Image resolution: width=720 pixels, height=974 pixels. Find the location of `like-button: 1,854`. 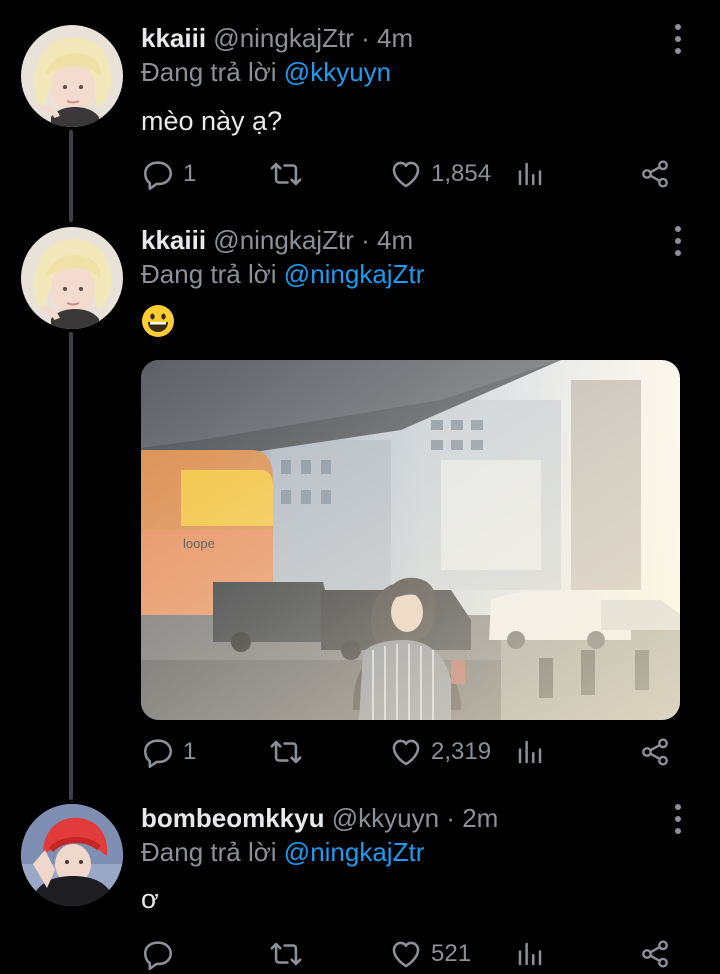

like-button: 1,854 is located at coordinates (440, 174).